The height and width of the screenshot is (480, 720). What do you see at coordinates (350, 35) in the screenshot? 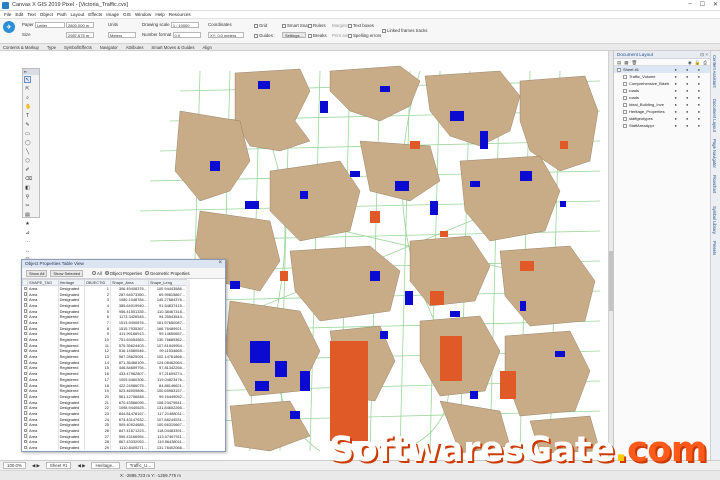
I see `spelling-checkbox` at bounding box center [350, 35].